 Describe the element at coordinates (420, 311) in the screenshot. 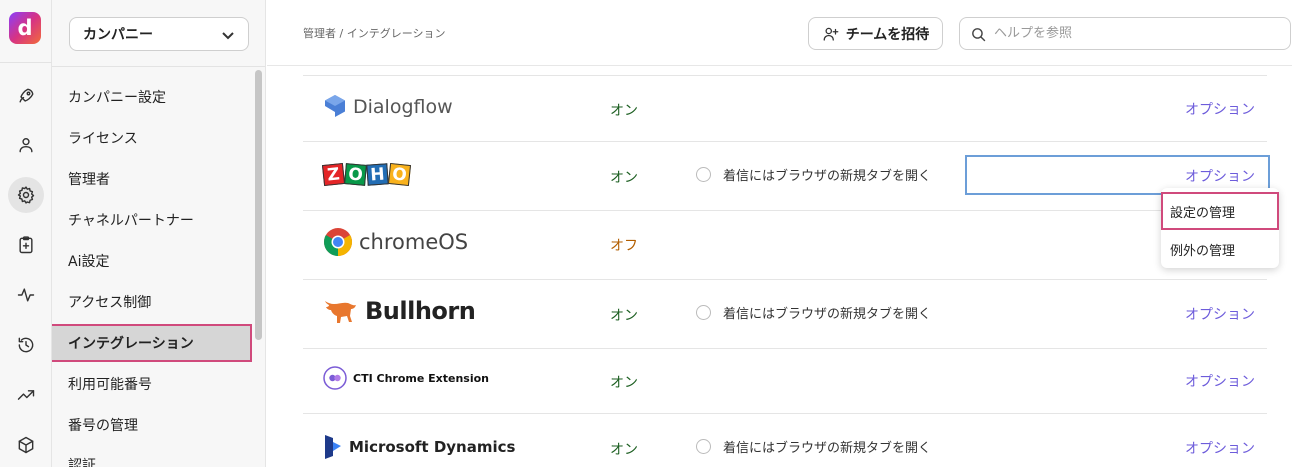

I see `integration-name: Bullhorn` at that location.